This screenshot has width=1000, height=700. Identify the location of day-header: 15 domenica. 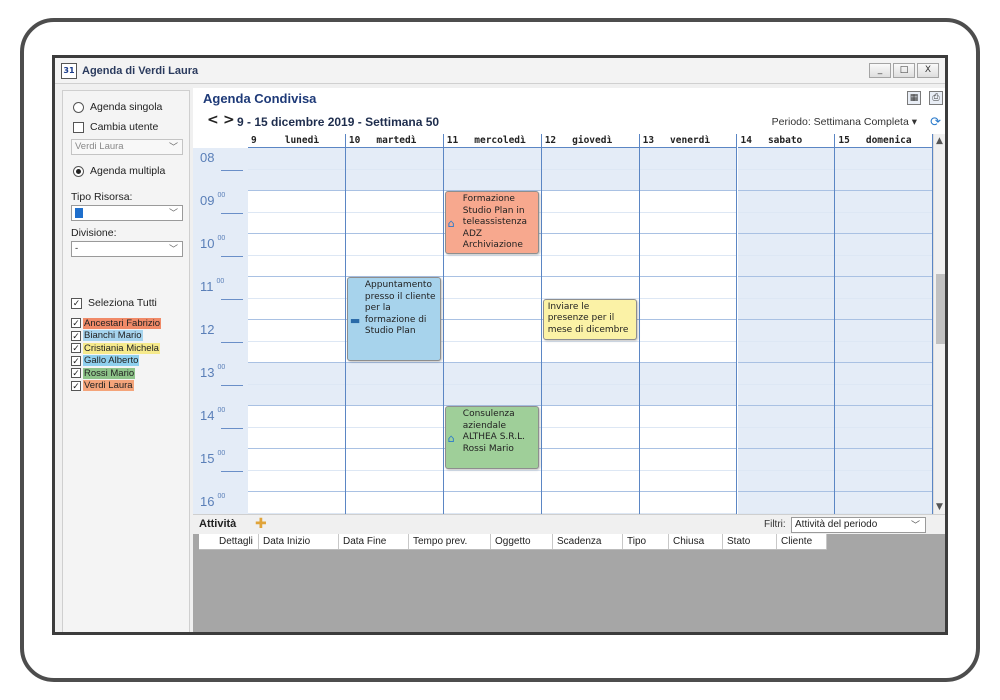
(884, 141).